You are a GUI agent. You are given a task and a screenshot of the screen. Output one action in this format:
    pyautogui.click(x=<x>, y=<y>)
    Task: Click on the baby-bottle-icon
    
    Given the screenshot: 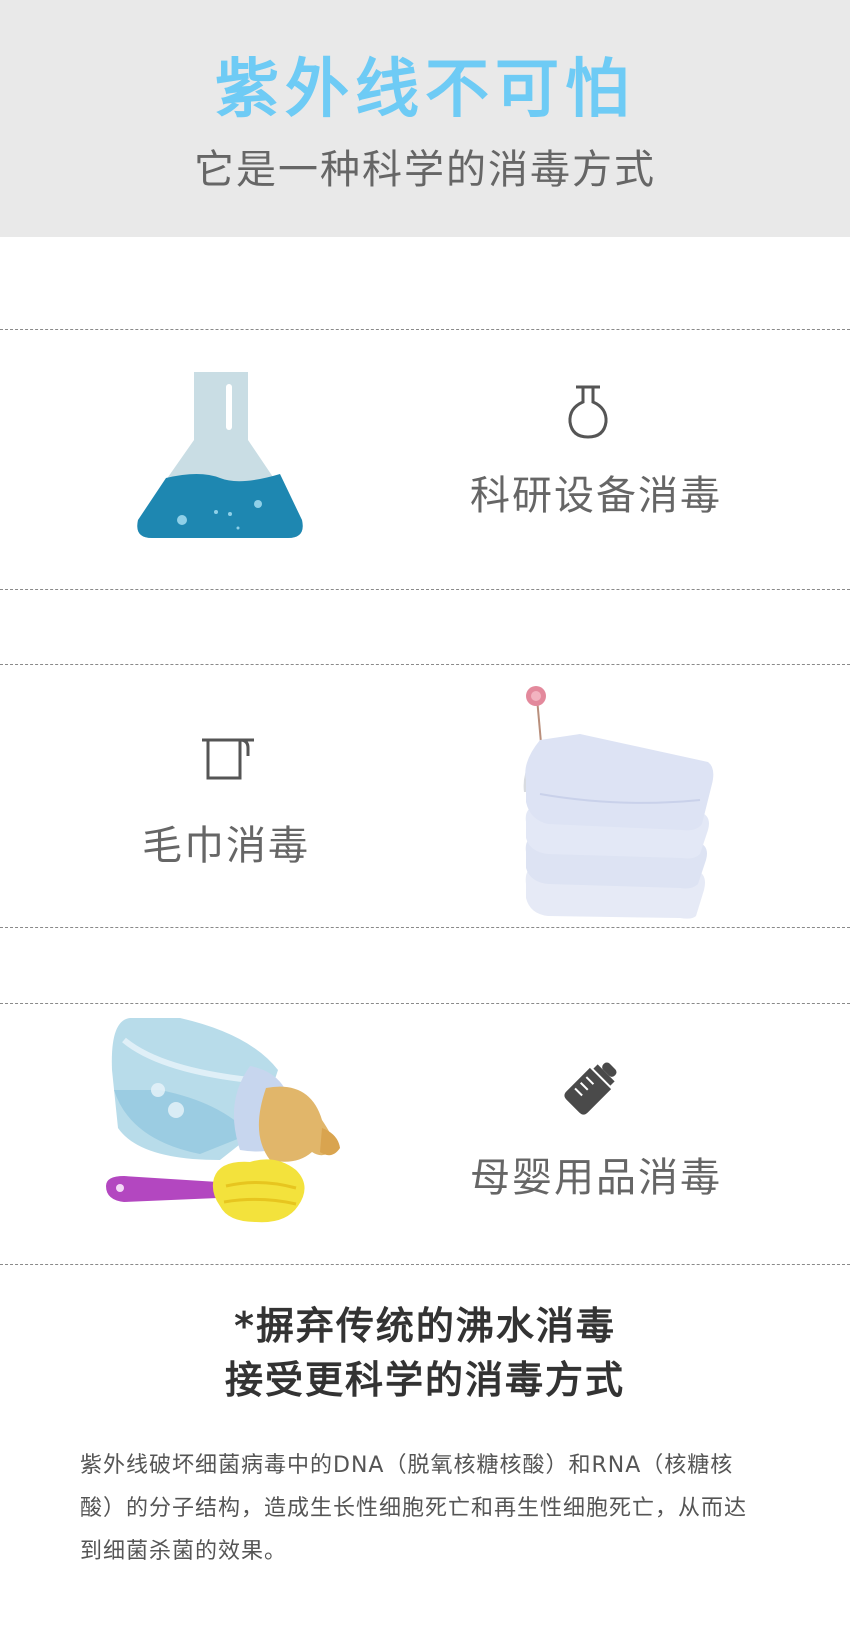 What is the action you would take?
    pyautogui.click(x=592, y=1087)
    